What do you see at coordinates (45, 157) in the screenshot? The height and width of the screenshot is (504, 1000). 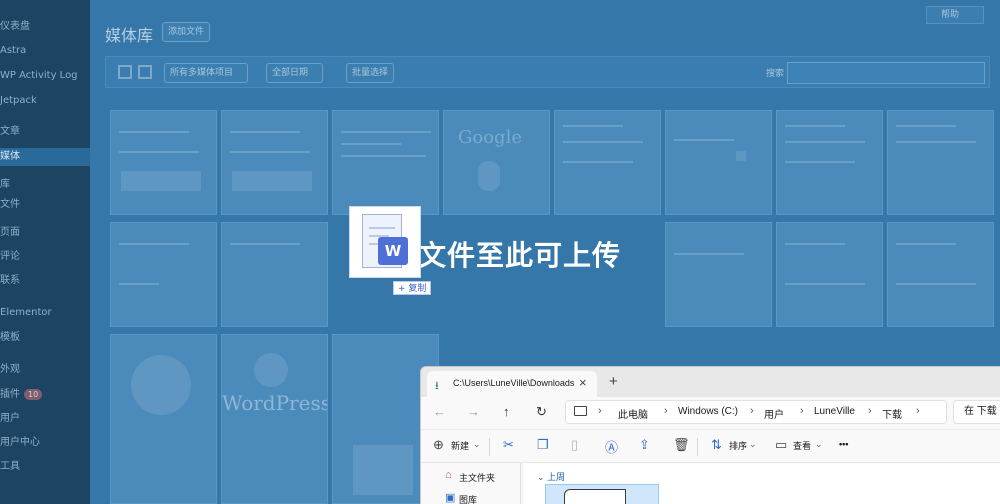 I see `sidebar-item-media: 媒体` at bounding box center [45, 157].